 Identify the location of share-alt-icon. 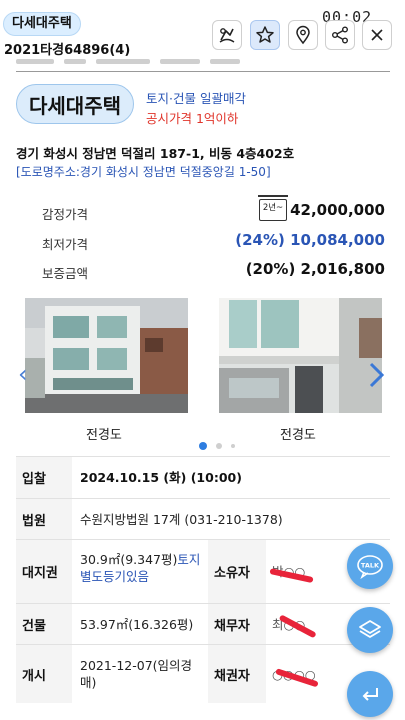
(227, 35).